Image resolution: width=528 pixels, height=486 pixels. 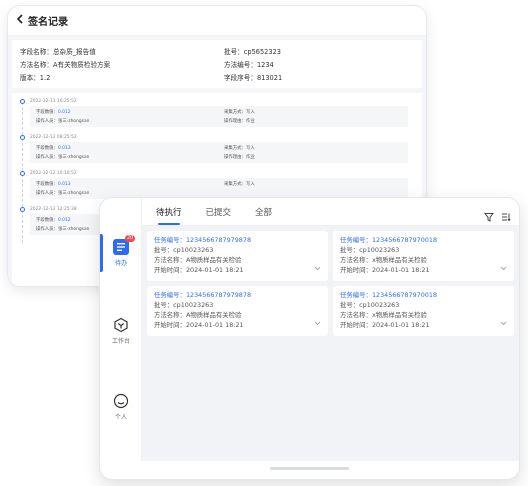 What do you see at coordinates (309, 468) in the screenshot?
I see `home-indicator` at bounding box center [309, 468].